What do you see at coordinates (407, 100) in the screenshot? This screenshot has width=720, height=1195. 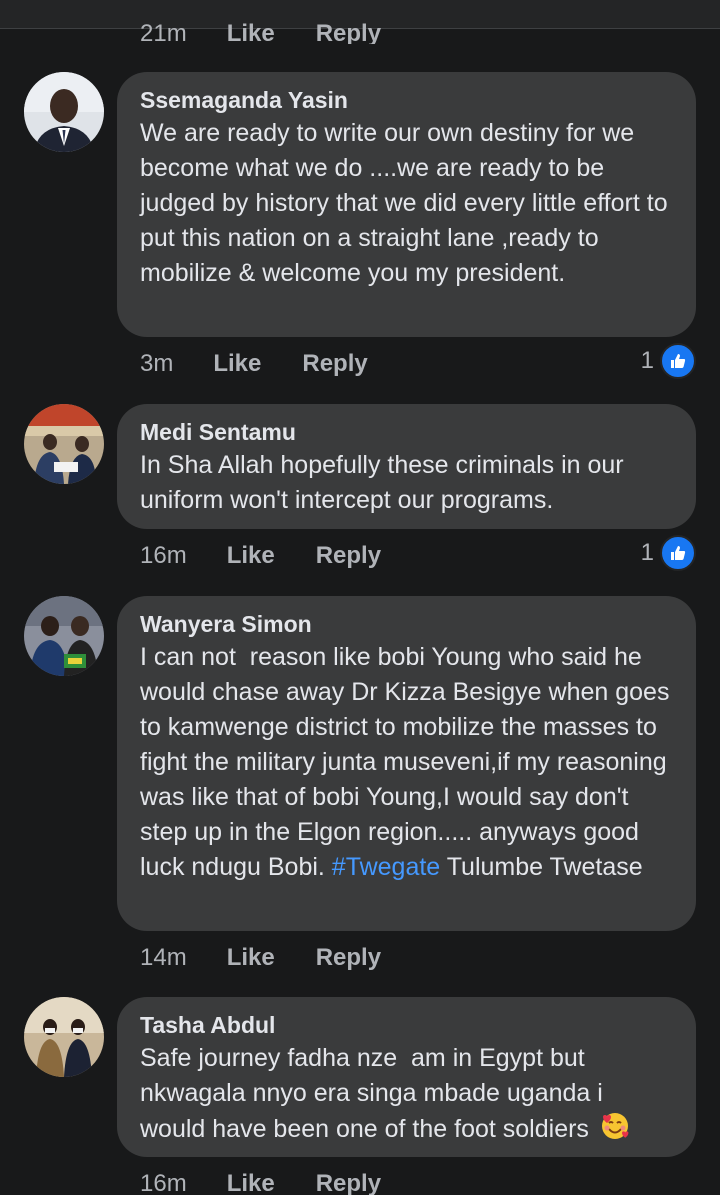 I see `comment-author: Ssemaganda Yasin` at bounding box center [407, 100].